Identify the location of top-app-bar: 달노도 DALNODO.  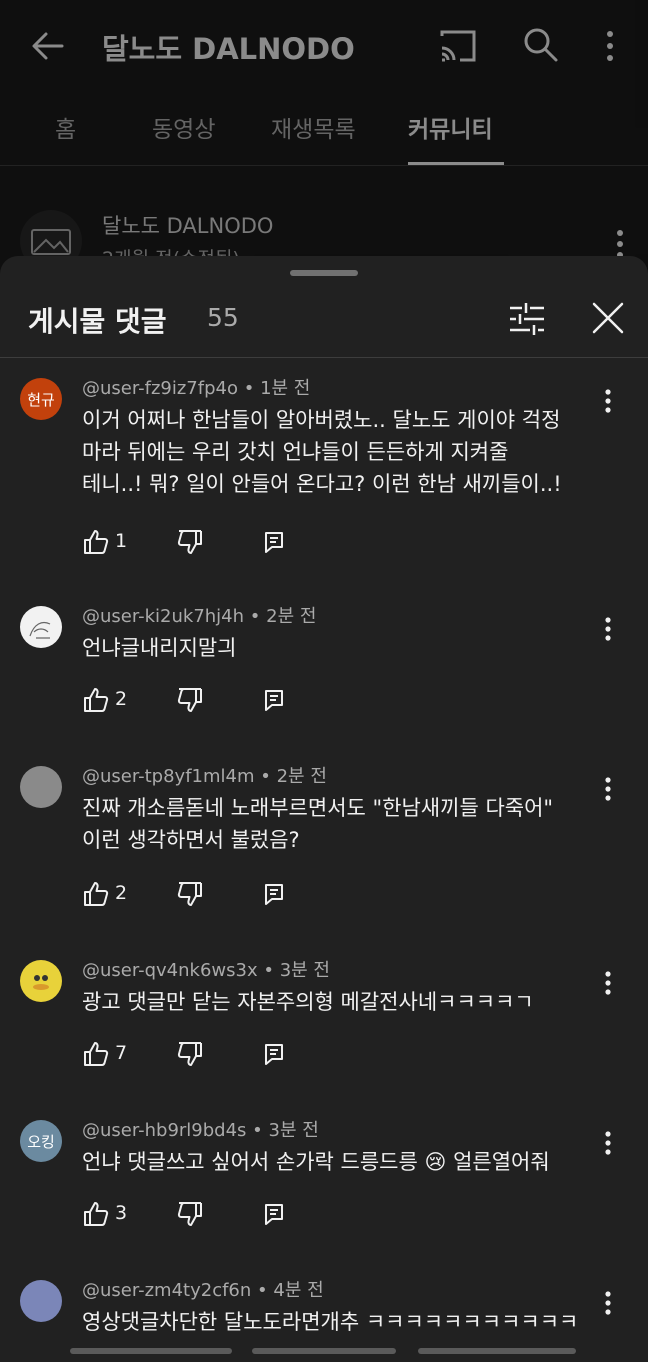
(324, 45).